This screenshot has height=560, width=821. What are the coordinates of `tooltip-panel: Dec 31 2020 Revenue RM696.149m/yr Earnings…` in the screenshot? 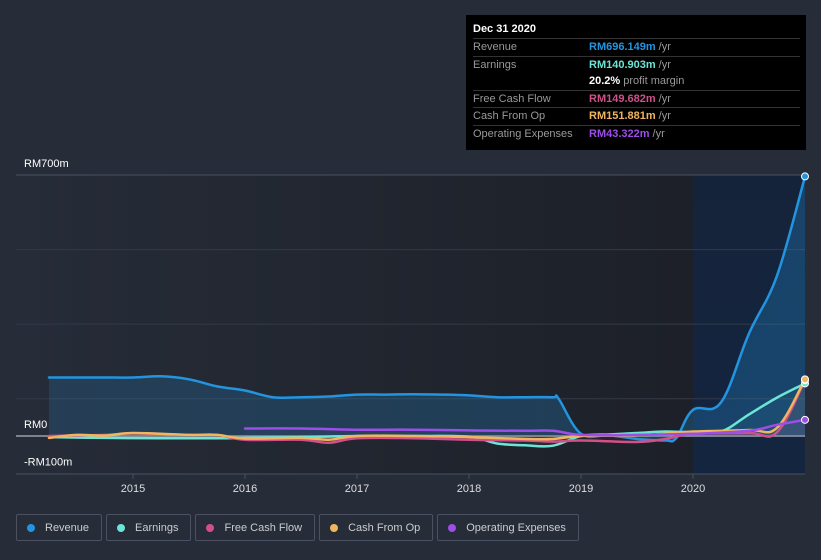 It's located at (636, 82).